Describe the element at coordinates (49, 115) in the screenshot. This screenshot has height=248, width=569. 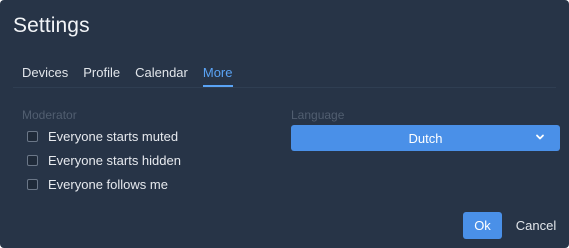
I see `moderator-section-label: Moderator` at that location.